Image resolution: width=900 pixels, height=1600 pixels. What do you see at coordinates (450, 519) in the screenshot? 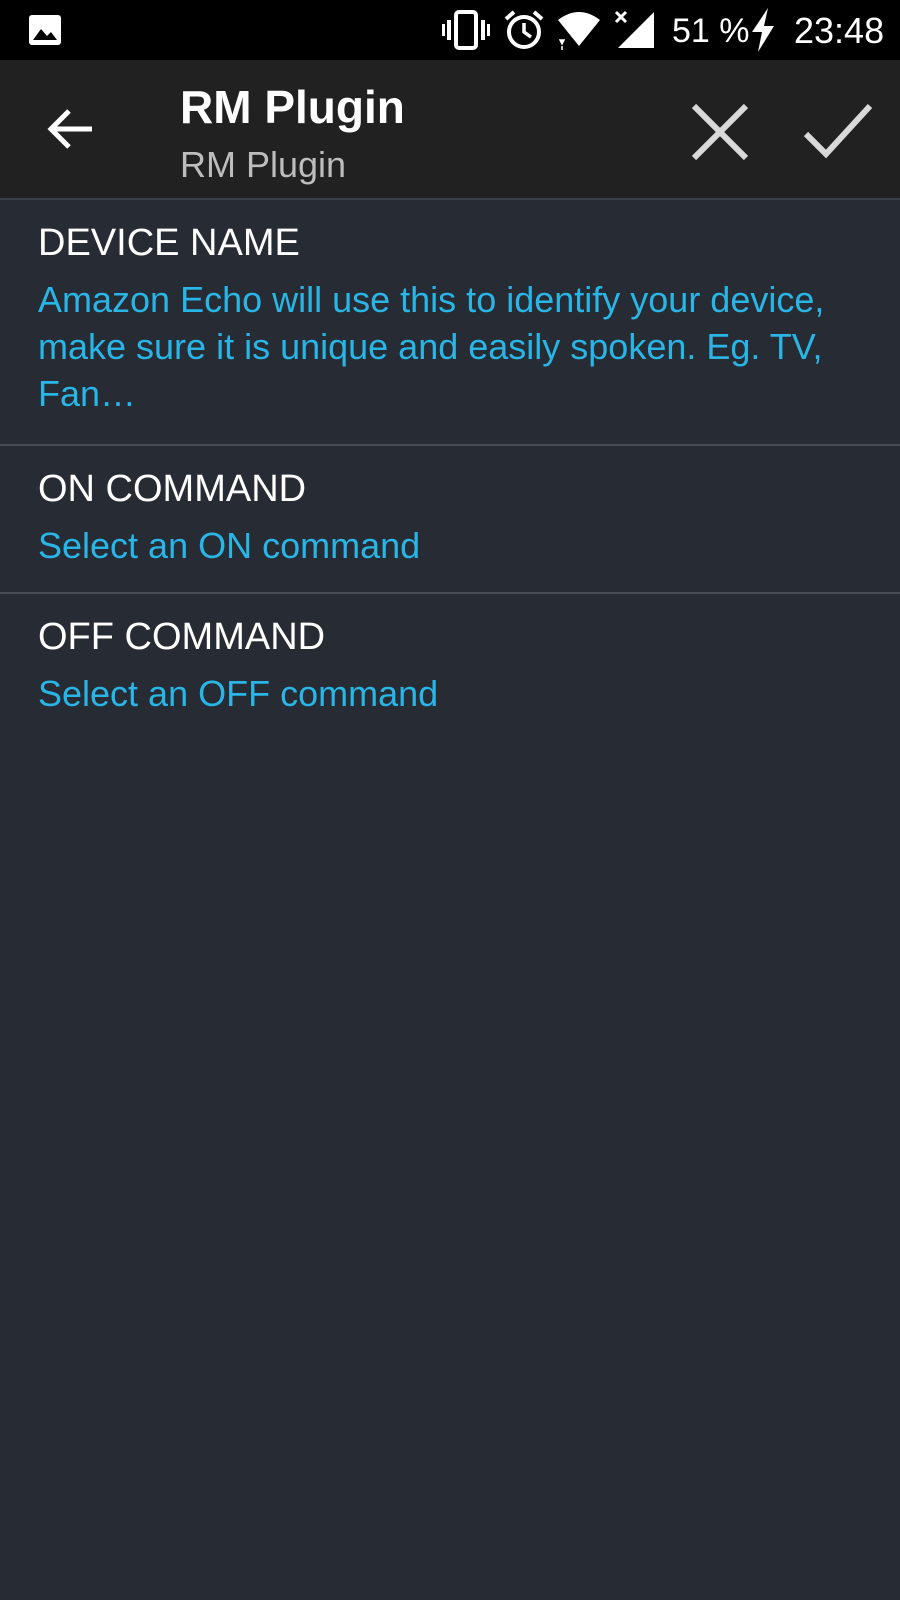
I see `on-command-preference: ON COMMAND Select an ON command` at bounding box center [450, 519].